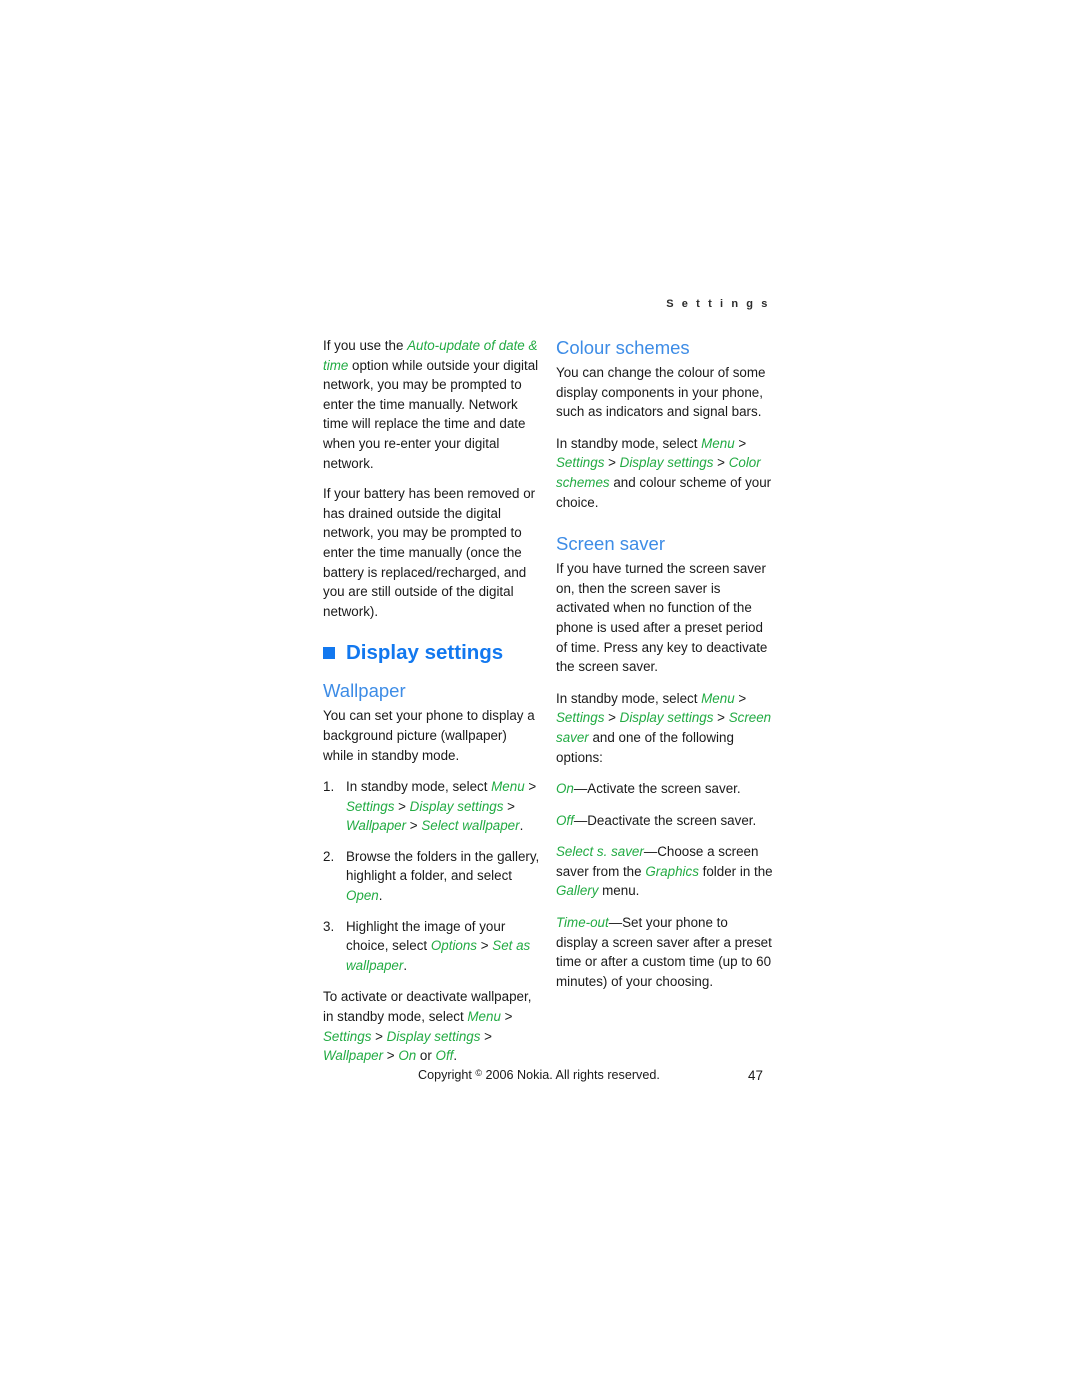 The image size is (1080, 1397). Describe the element at coordinates (565, 789) in the screenshot. I see `option-term: On` at that location.